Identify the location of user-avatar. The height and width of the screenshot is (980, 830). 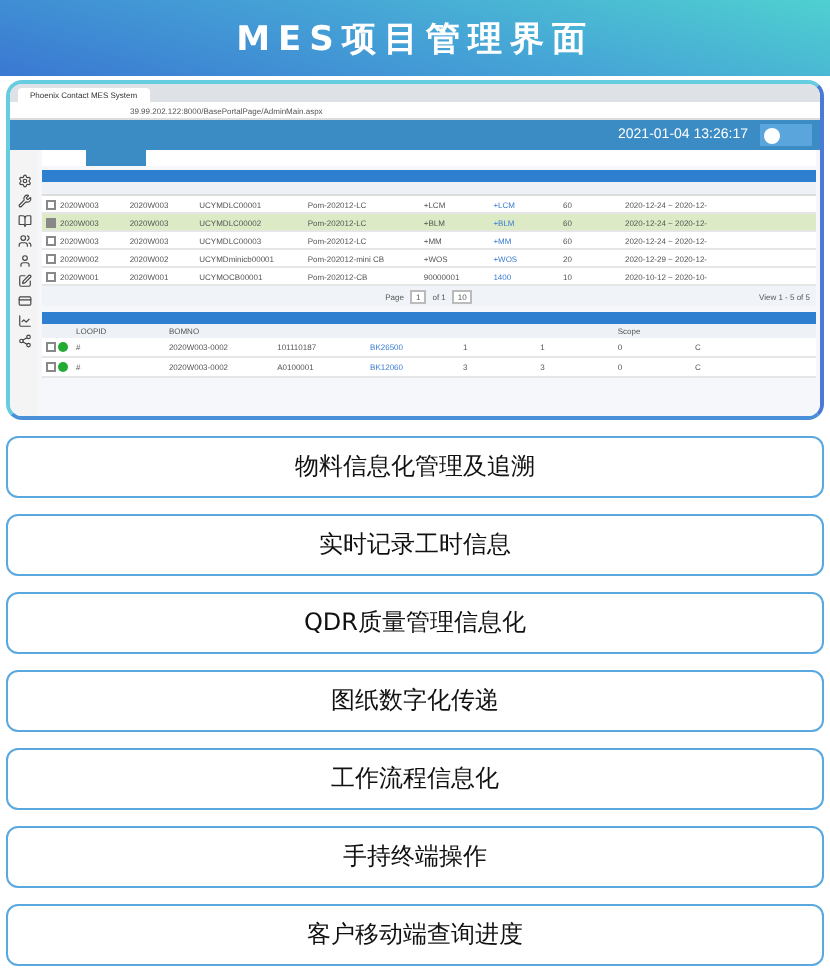
(786, 135).